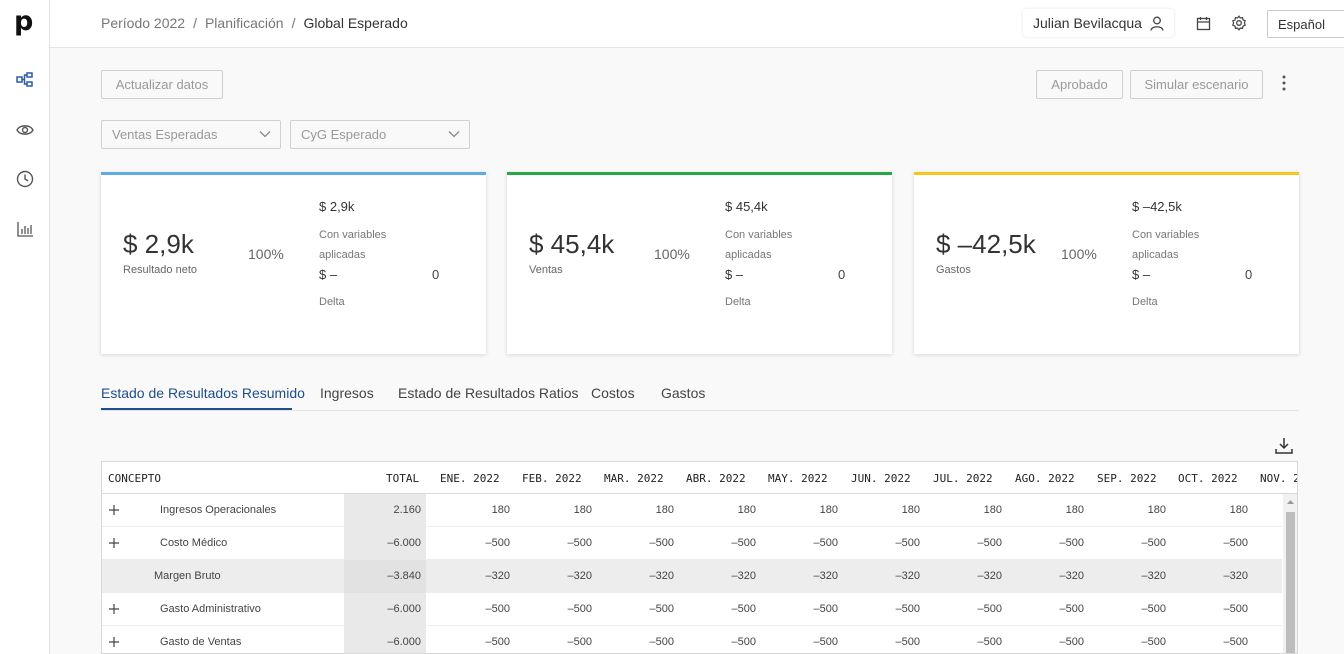  I want to click on gear-icon, so click(1239, 23).